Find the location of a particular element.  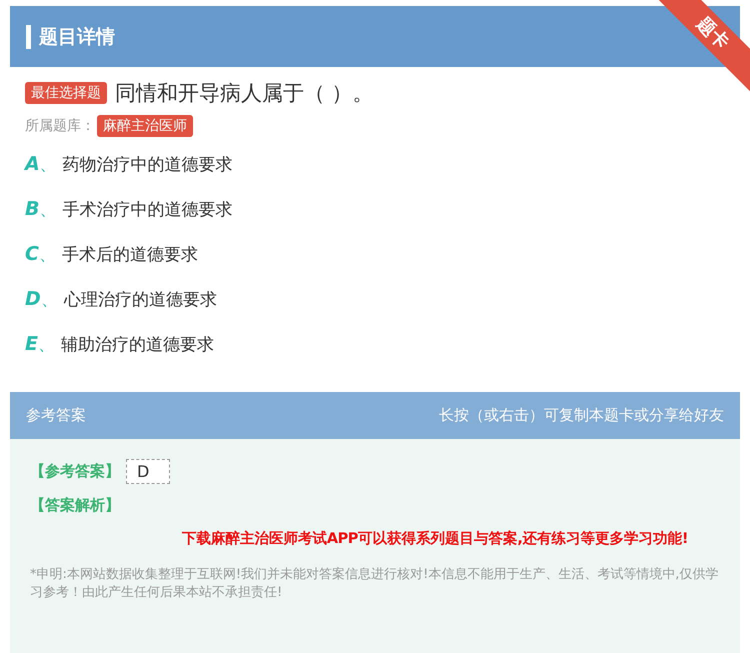

promo-text: 下载麻醉主治医师考试APP可以获得系列题目与答案,还有练习等更多学习功能! is located at coordinates (435, 539).